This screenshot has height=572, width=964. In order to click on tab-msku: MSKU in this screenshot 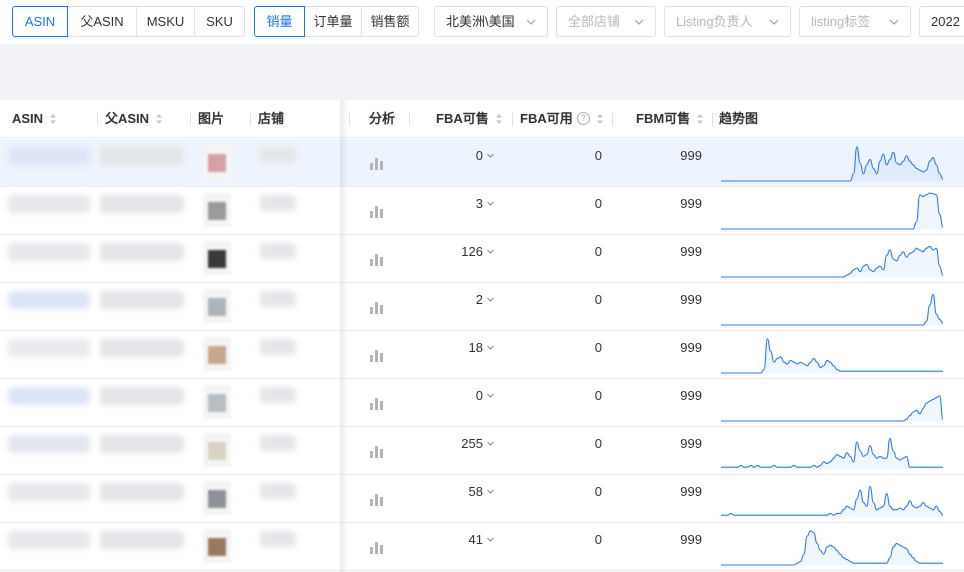, I will do `click(165, 21)`.